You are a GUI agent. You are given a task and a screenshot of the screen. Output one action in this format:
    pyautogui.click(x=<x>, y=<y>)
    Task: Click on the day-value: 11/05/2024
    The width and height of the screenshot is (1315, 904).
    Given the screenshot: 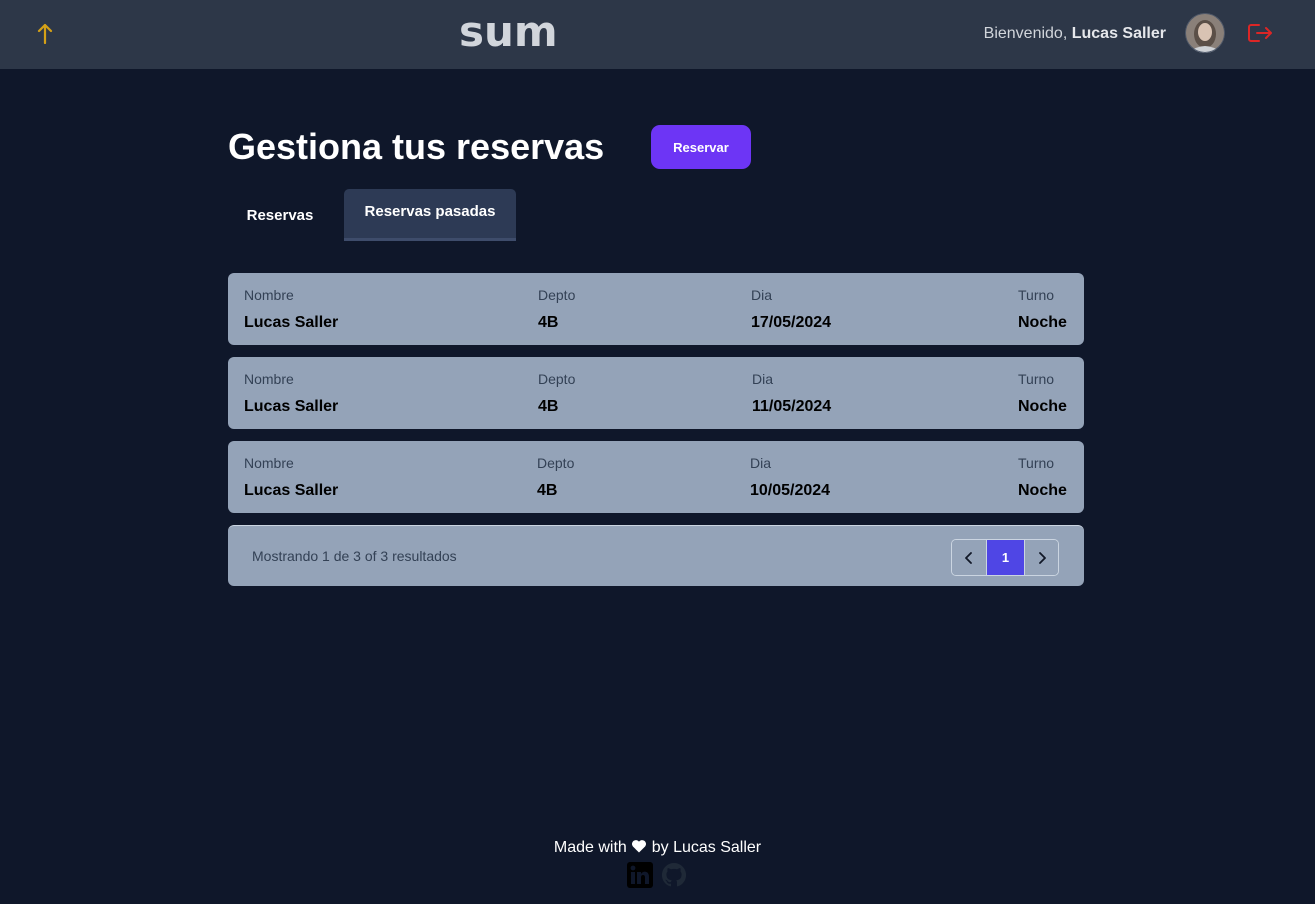 What is the action you would take?
    pyautogui.click(x=792, y=406)
    